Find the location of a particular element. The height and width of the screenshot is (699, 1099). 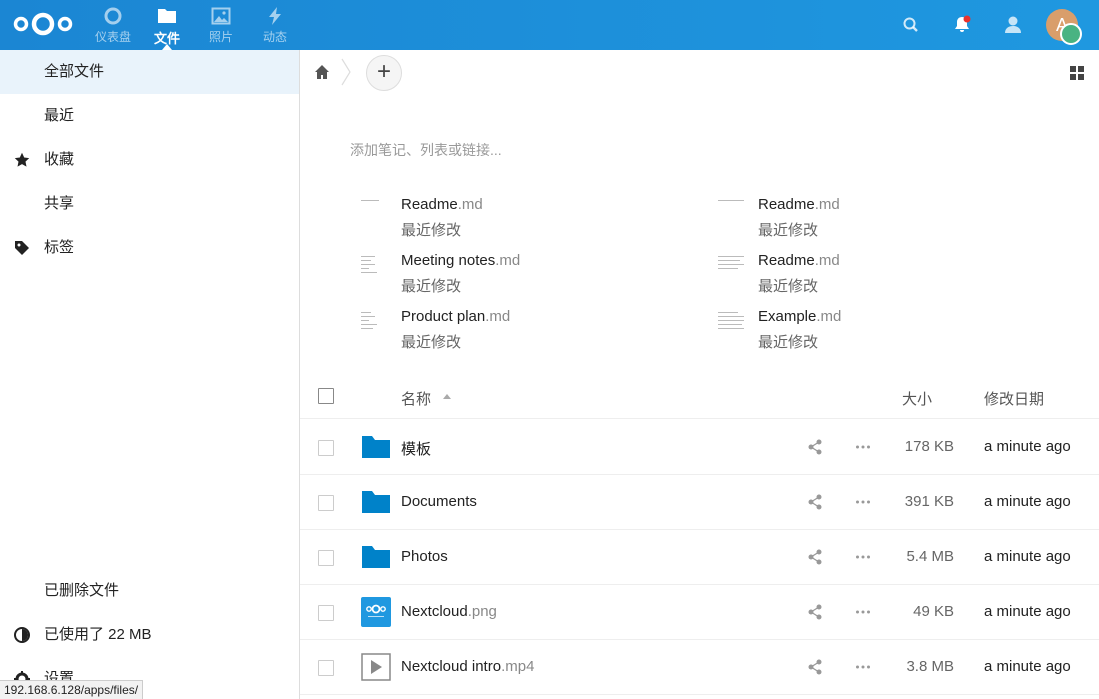

file-row: Photos 5.4 MB a minute ago is located at coordinates (699, 557).